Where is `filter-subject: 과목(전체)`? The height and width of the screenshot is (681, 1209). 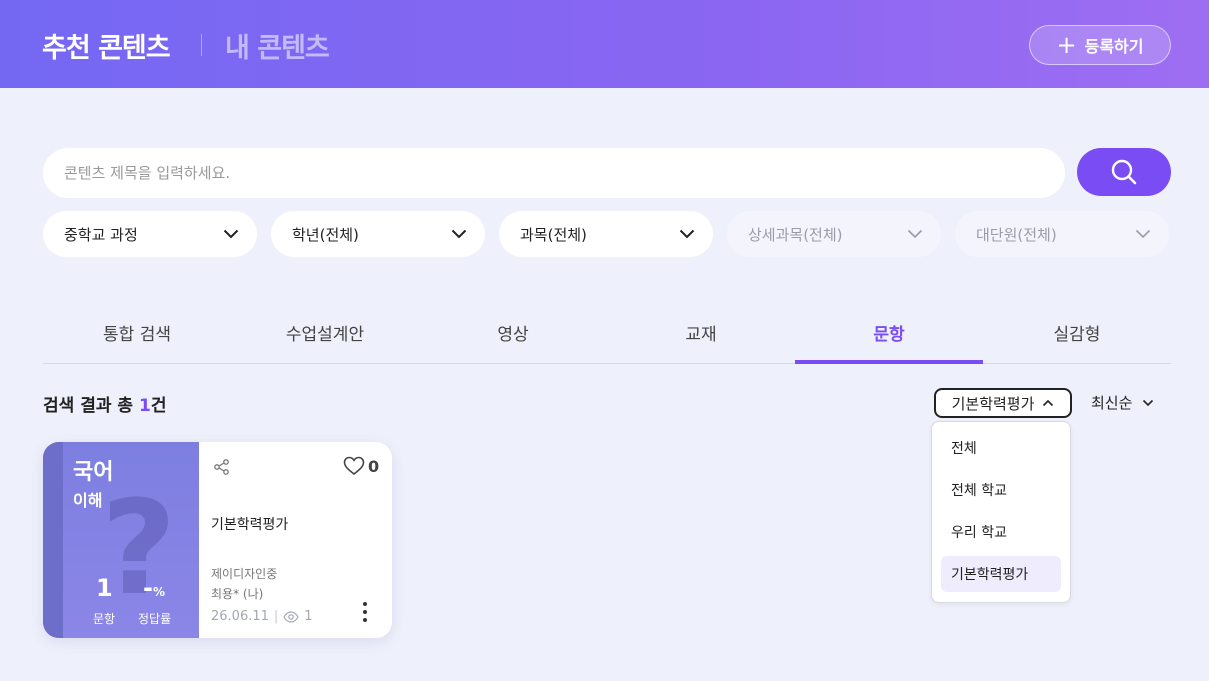 filter-subject: 과목(전체) is located at coordinates (606, 234).